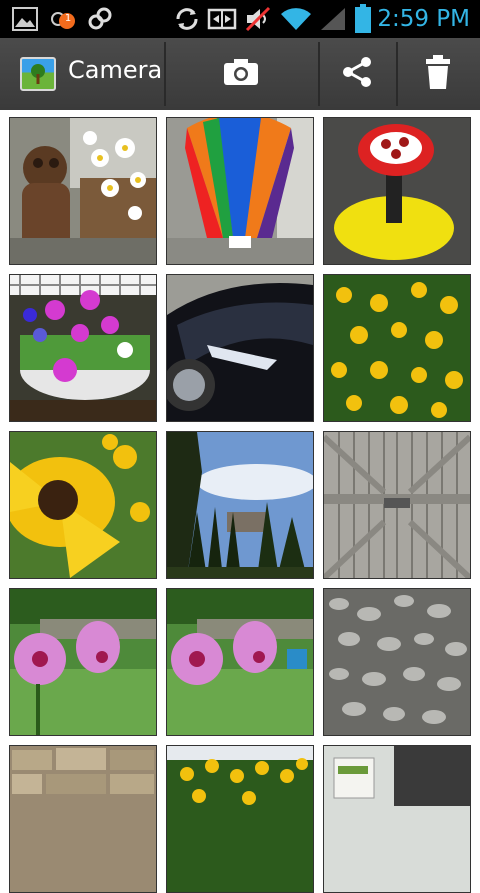 The height and width of the screenshot is (893, 480). Describe the element at coordinates (423, 19) in the screenshot. I see `clock: 2:59 PM` at that location.